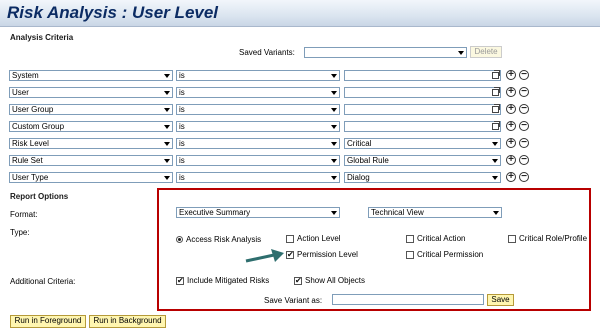 The height and width of the screenshot is (332, 600). What do you see at coordinates (408, 299) in the screenshot?
I see `save-variant-input` at bounding box center [408, 299].